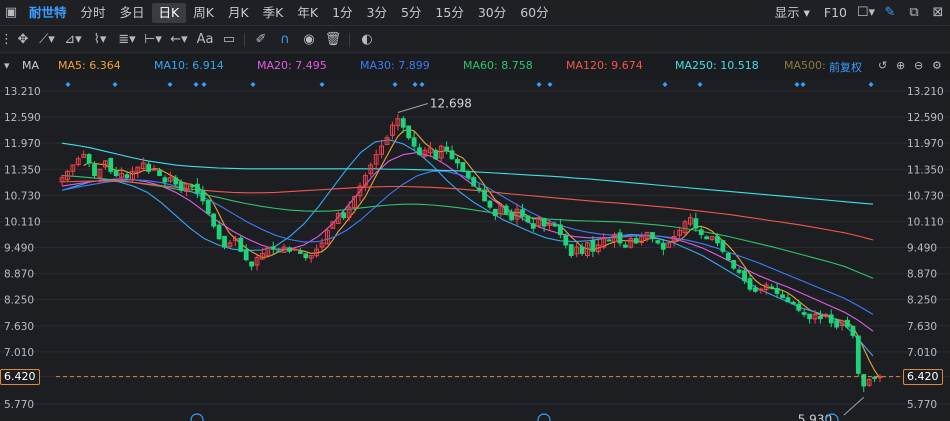 The image size is (950, 421). I want to click on tab-30min: 30分, so click(492, 13).